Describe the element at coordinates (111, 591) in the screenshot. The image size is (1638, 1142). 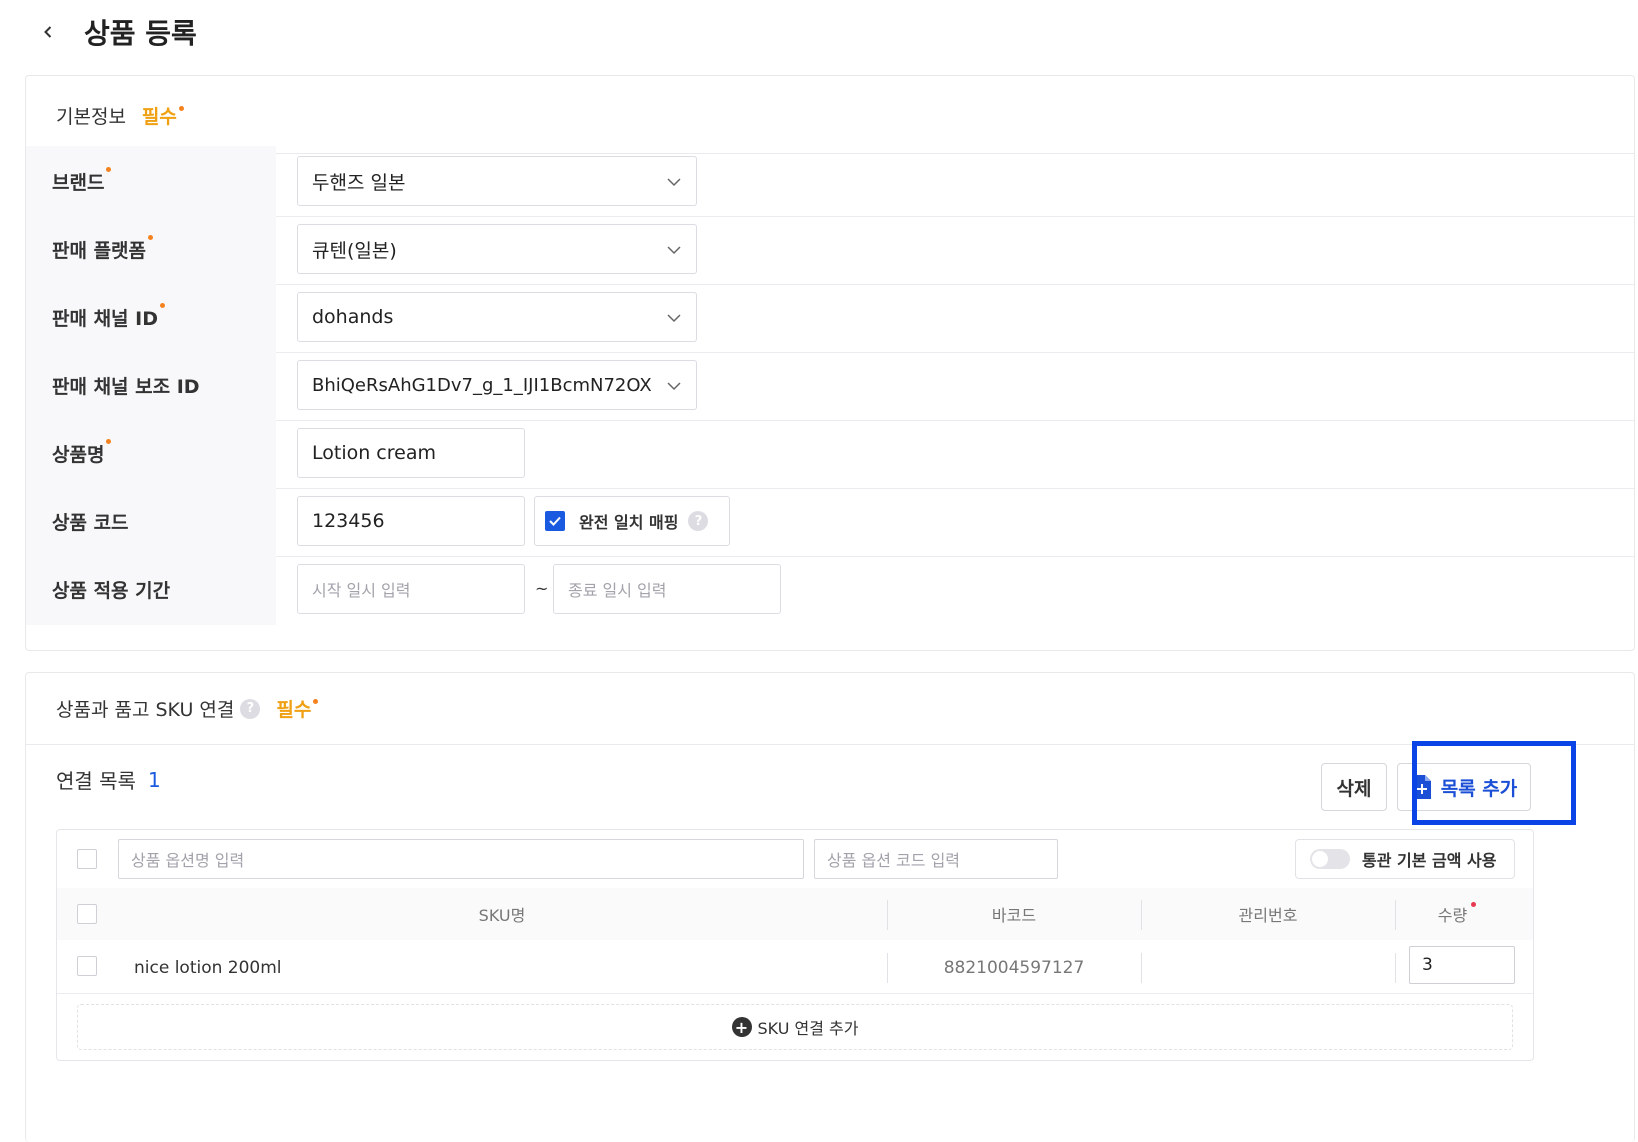
I see `period-label: 상품 적용 기간` at that location.